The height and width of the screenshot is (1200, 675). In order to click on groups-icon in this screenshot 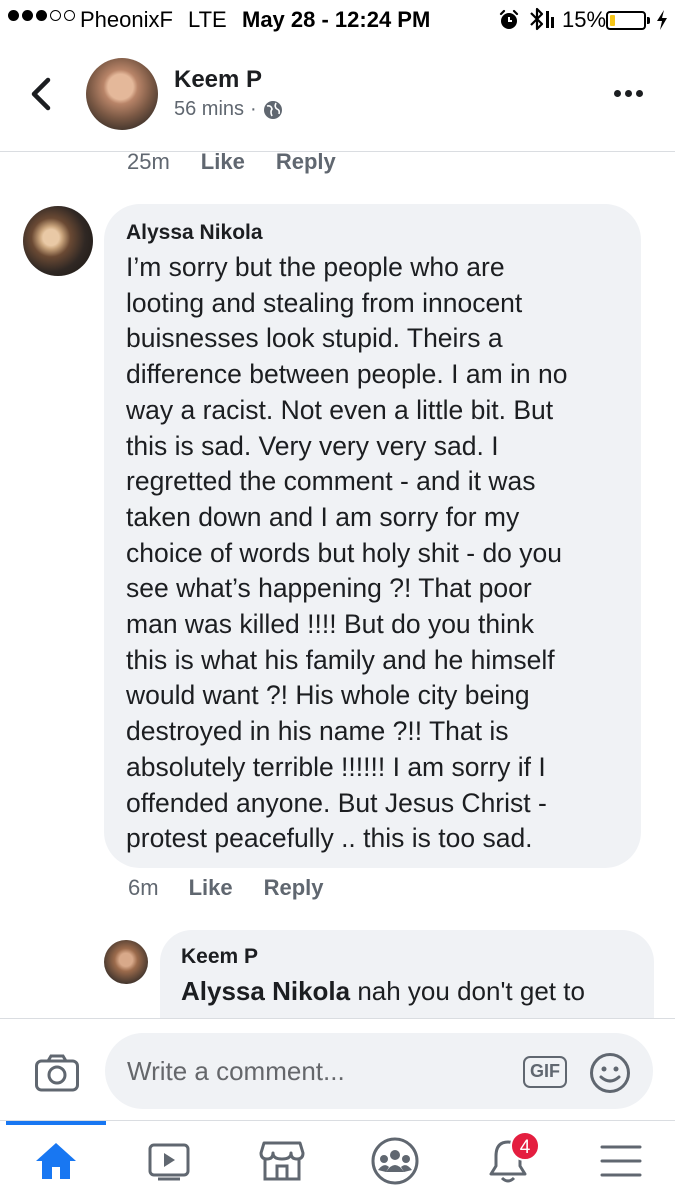, I will do `click(395, 1161)`.